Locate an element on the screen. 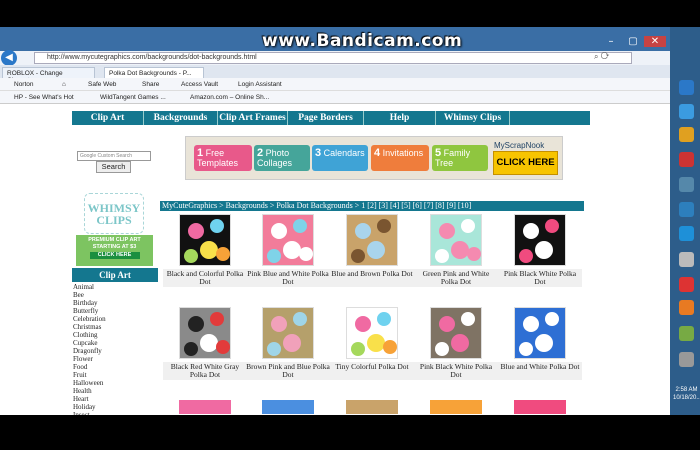  background-thumbnail: Brown Pink and Blue Polka Dot is located at coordinates (288, 343).